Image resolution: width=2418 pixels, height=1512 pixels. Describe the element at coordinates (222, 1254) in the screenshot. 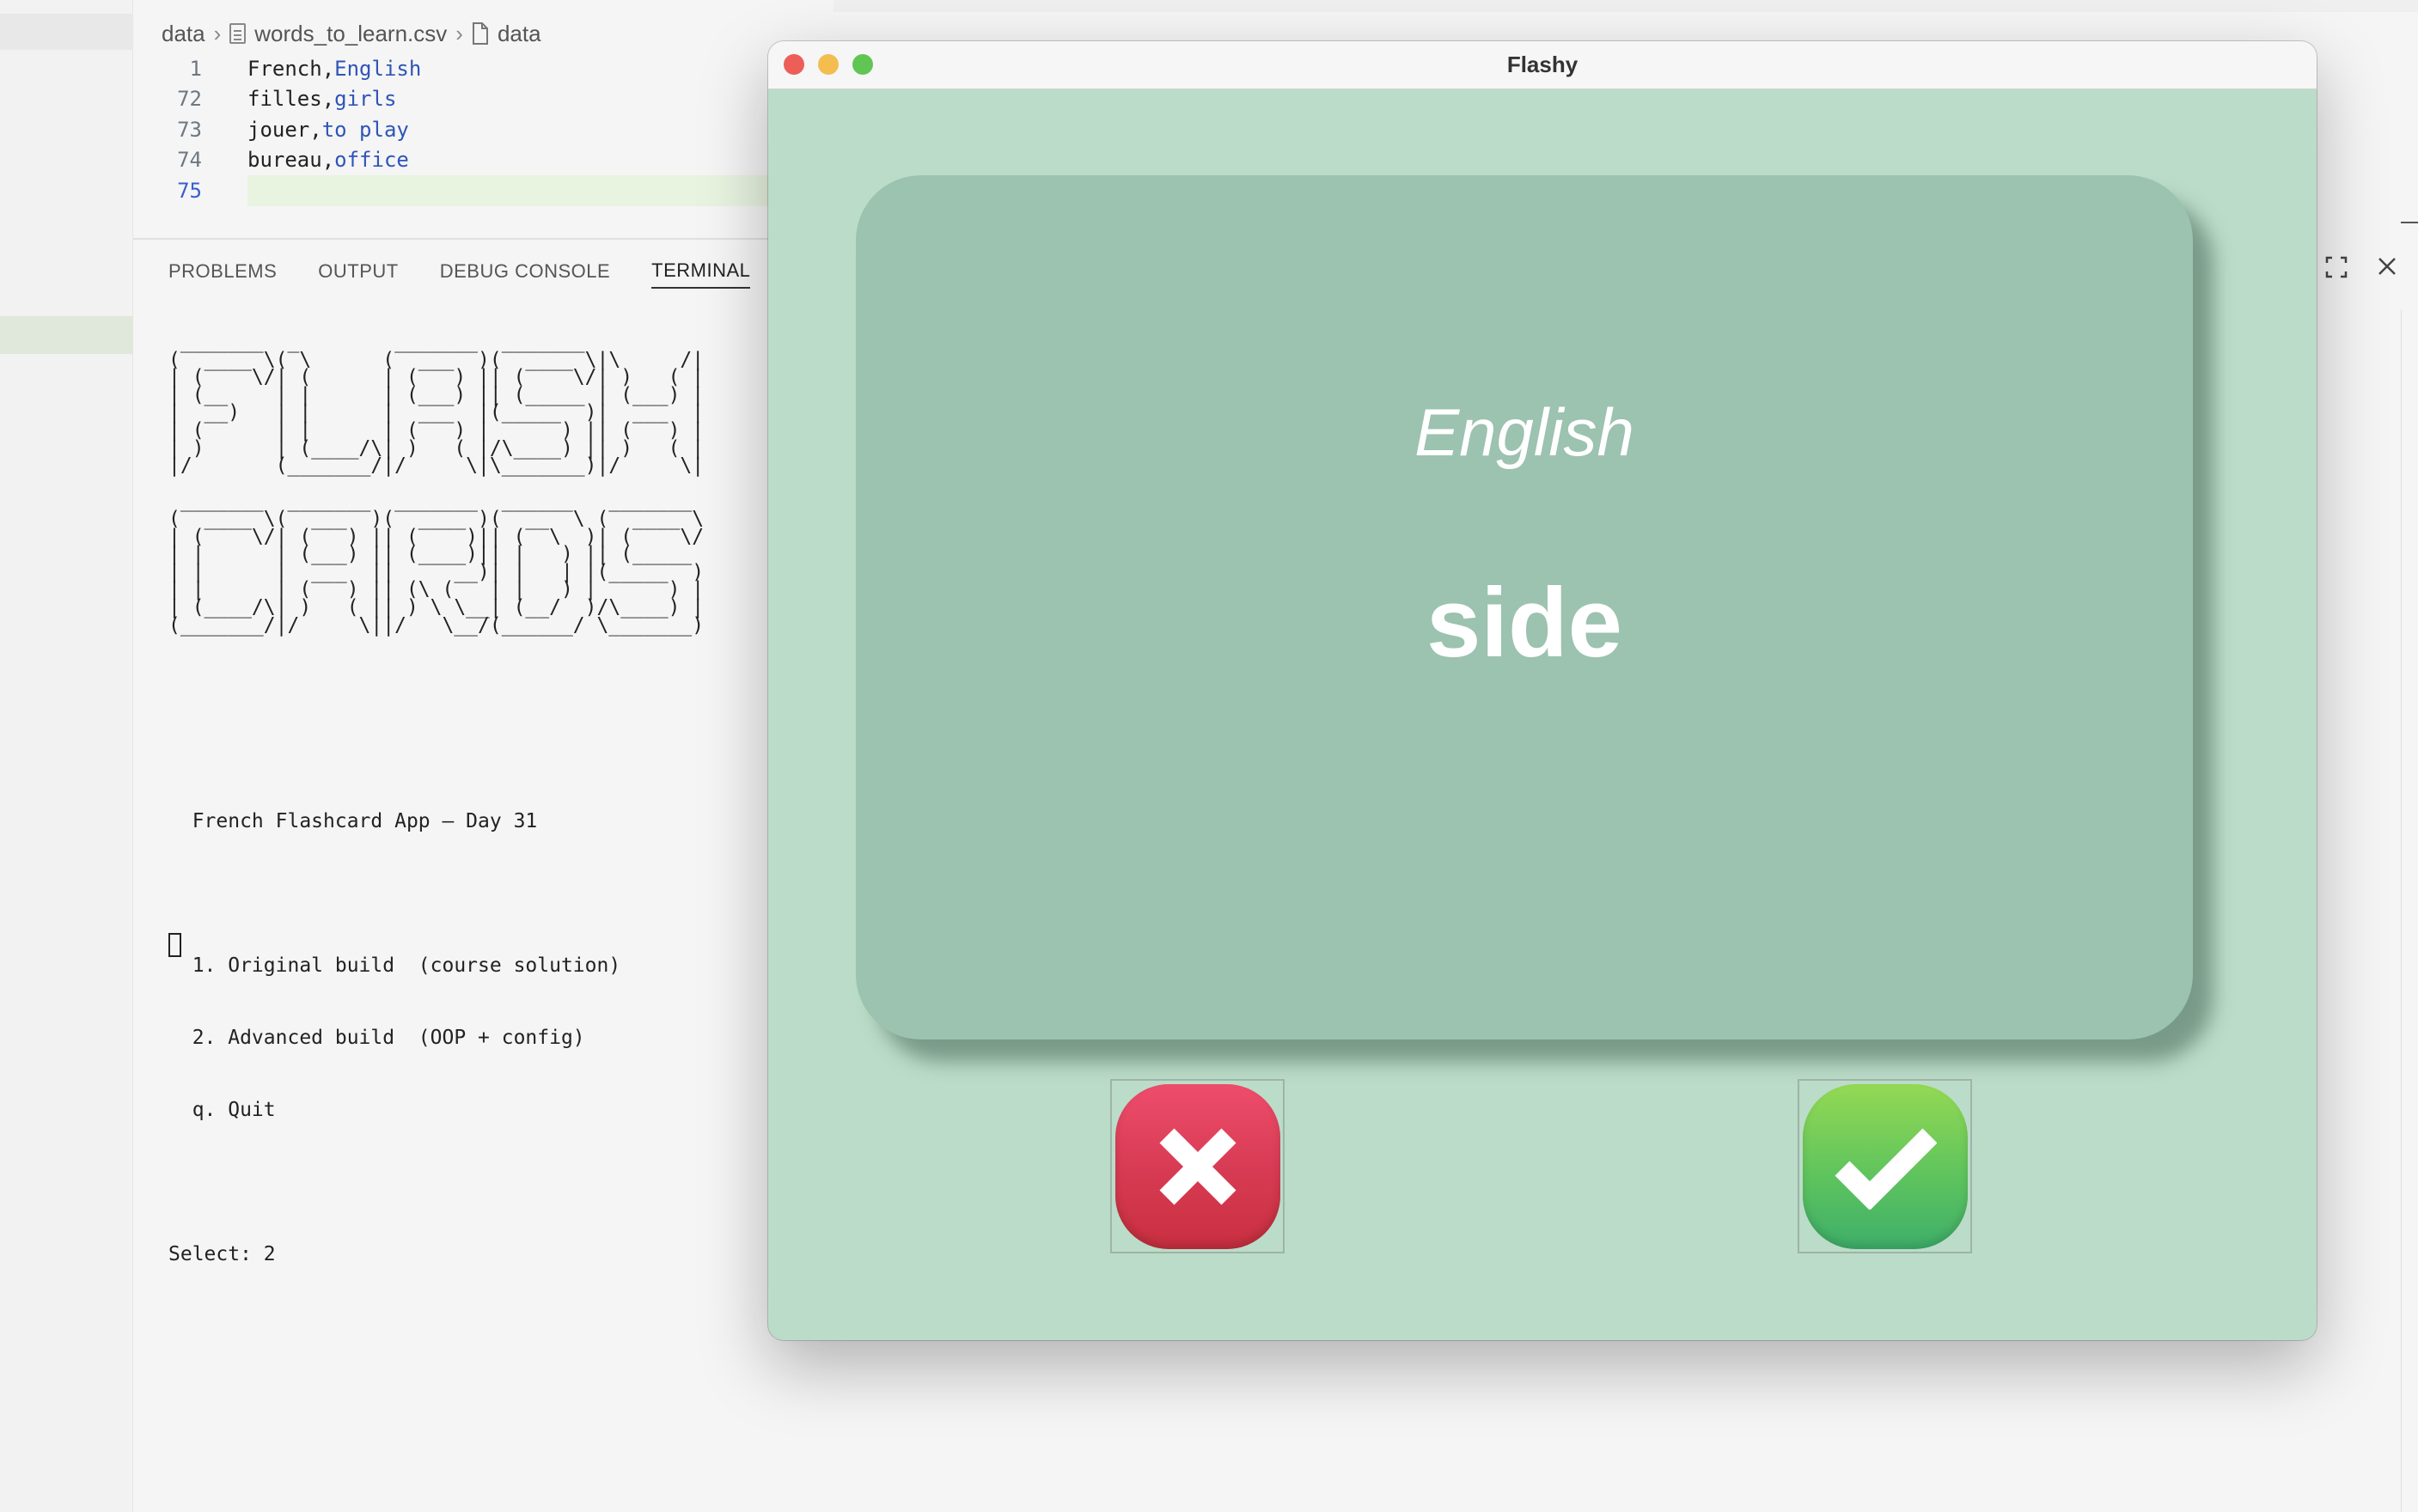

I see `terminal-line: Select: 2` at that location.